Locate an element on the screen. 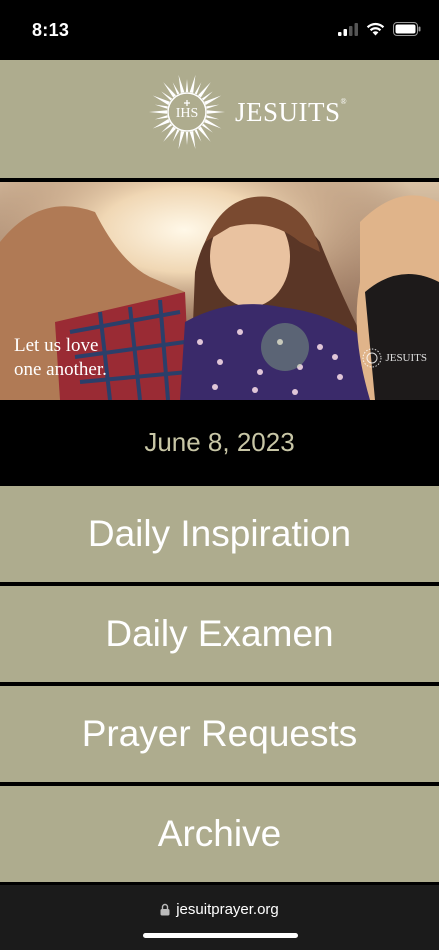  home-indicator is located at coordinates (220, 935).